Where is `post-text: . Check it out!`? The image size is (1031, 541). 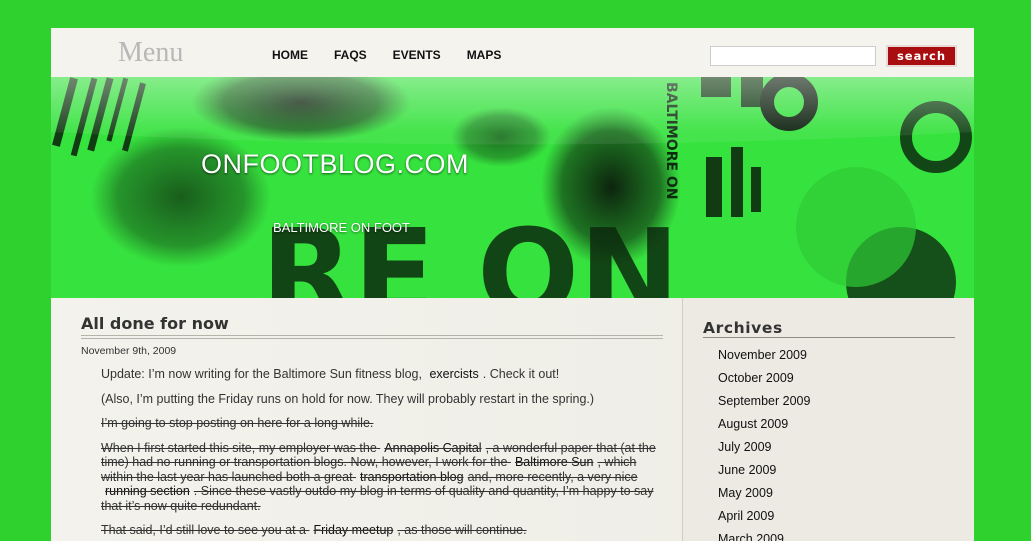
post-text: . Check it out! is located at coordinates (521, 374).